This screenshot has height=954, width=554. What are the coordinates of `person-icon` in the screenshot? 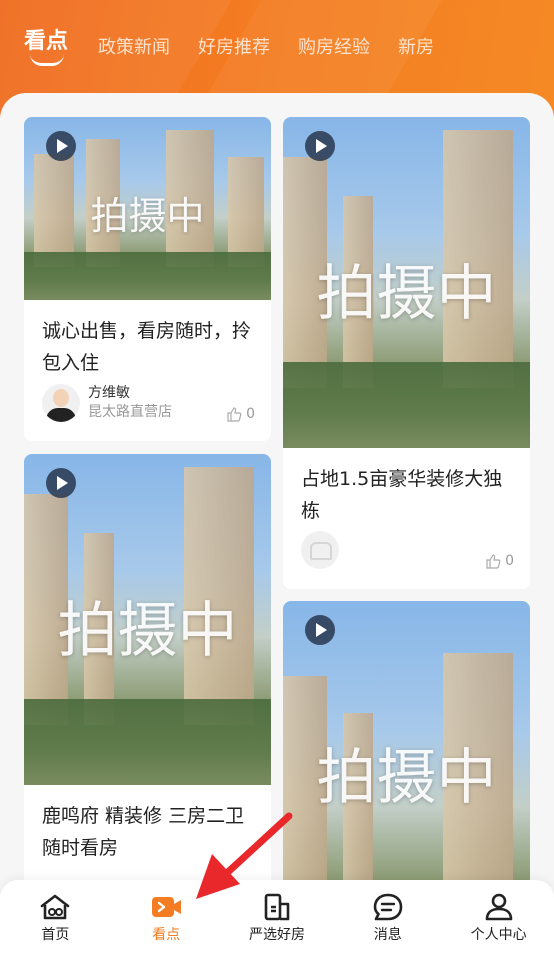 It's located at (498, 907).